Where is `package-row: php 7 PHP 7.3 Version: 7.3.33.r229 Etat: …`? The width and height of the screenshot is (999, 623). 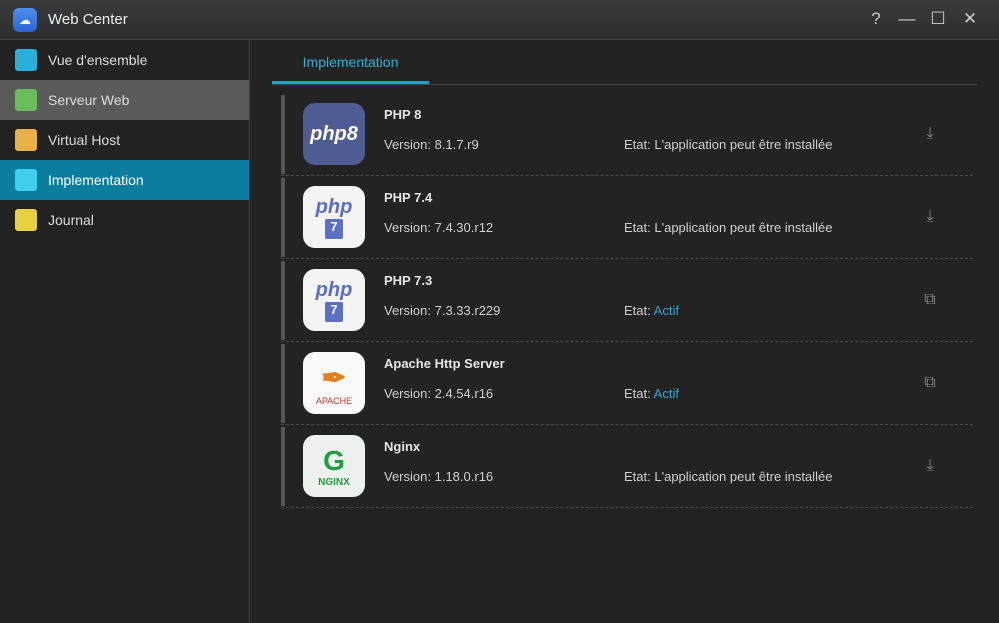 package-row: php 7 PHP 7.3 Version: 7.3.33.r229 Etat: … is located at coordinates (627, 300).